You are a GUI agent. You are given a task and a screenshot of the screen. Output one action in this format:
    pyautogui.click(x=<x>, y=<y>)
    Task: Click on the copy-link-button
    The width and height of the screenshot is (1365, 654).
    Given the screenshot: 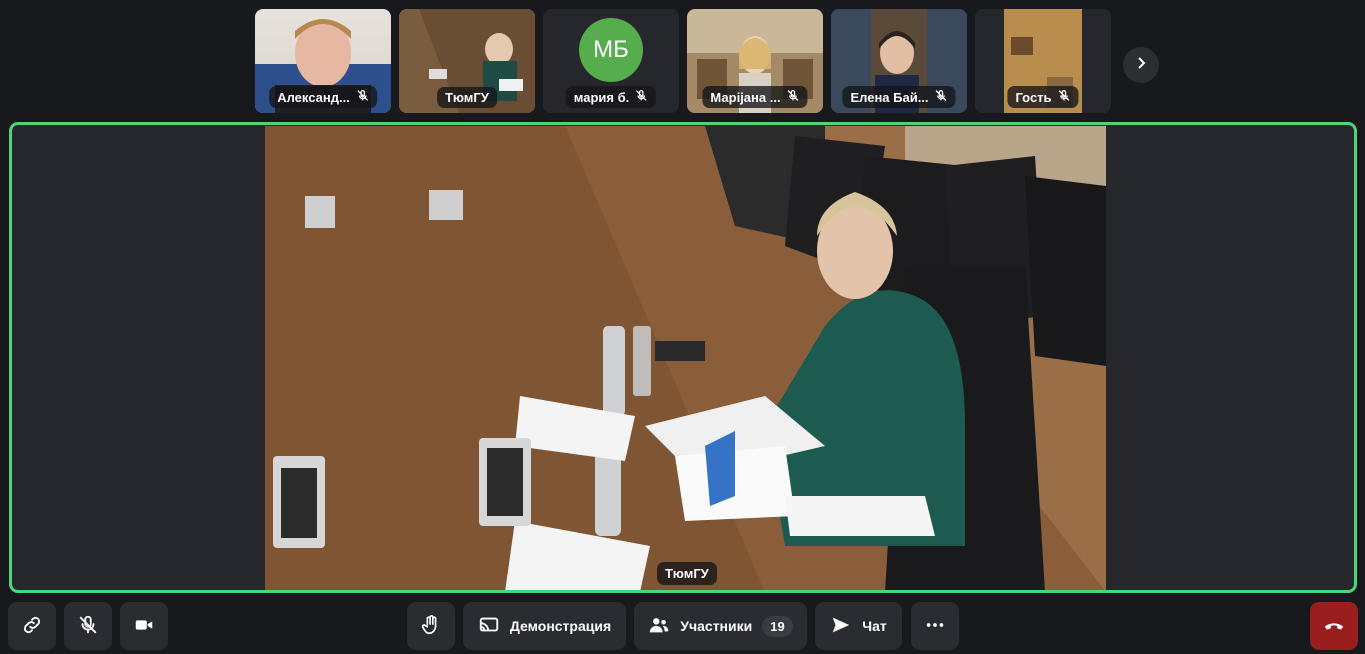 What is the action you would take?
    pyautogui.click(x=32, y=626)
    